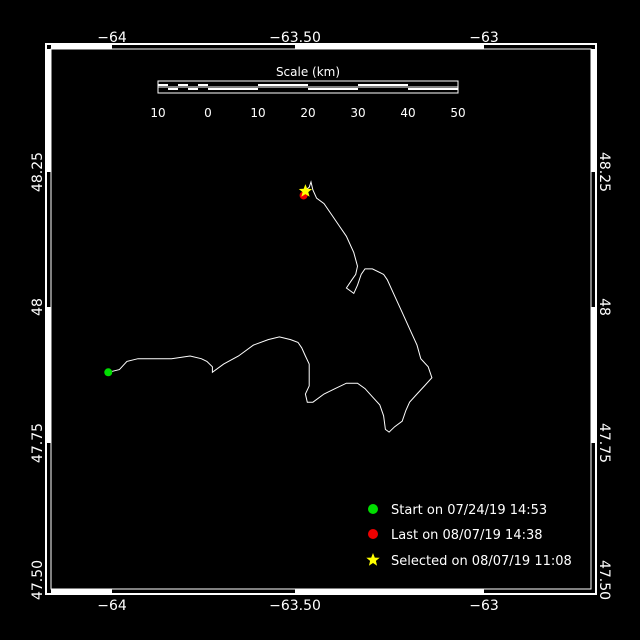  What do you see at coordinates (295, 38) in the screenshot?
I see `lon-tick-top-2: −63.50` at bounding box center [295, 38].